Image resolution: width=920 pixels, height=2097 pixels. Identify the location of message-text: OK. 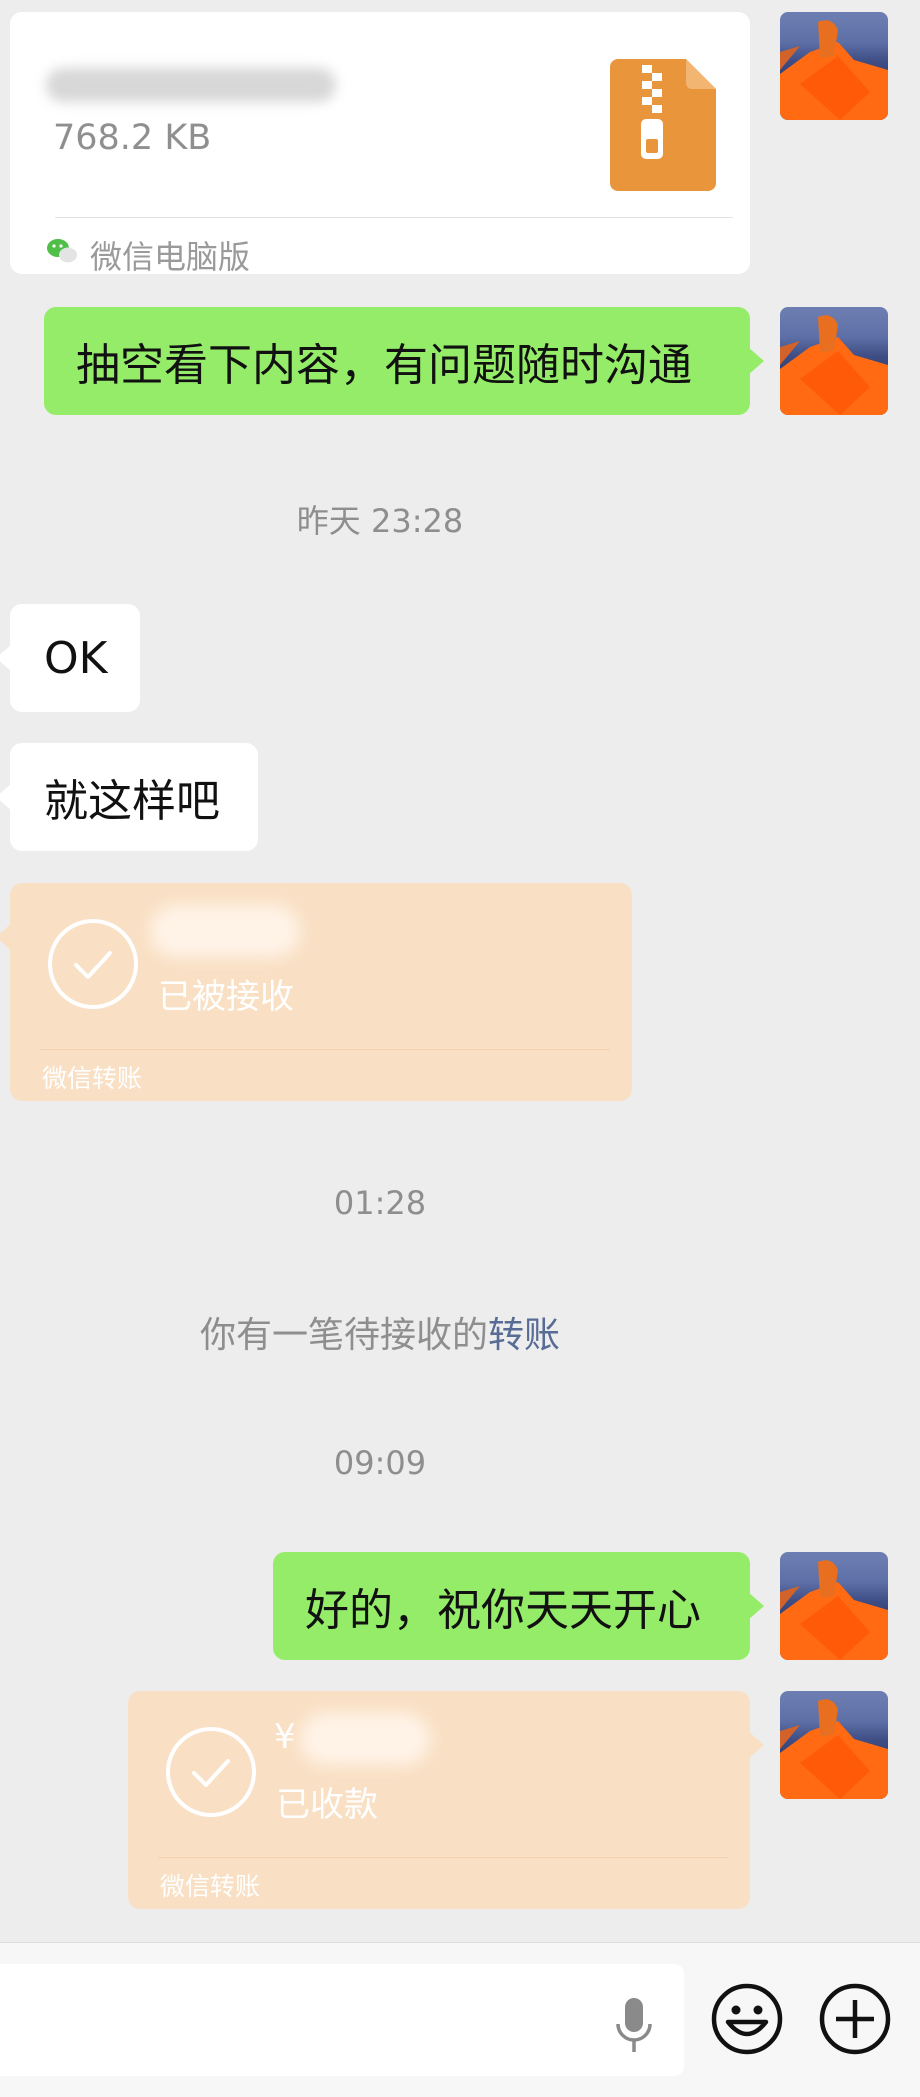
(76, 658).